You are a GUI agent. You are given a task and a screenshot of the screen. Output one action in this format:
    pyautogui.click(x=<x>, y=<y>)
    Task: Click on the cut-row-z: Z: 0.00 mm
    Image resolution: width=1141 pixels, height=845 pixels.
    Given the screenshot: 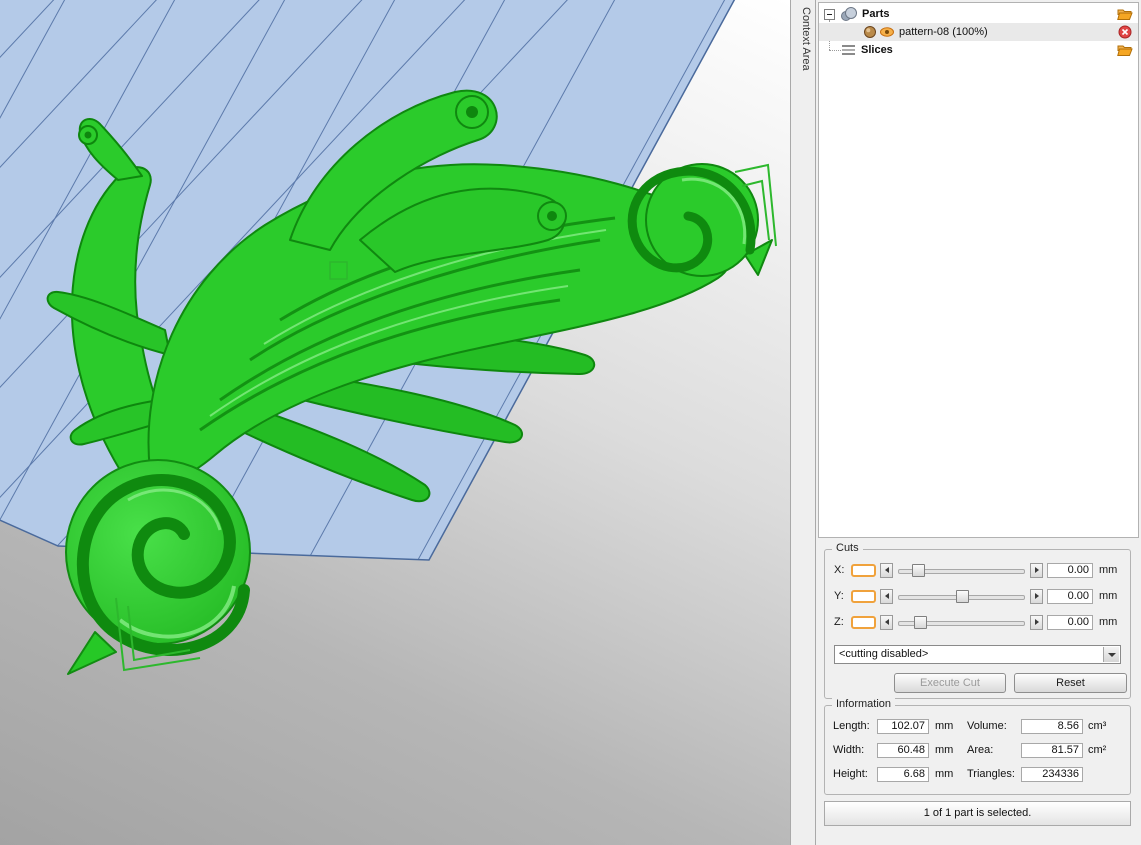 What is the action you would take?
    pyautogui.click(x=977, y=622)
    